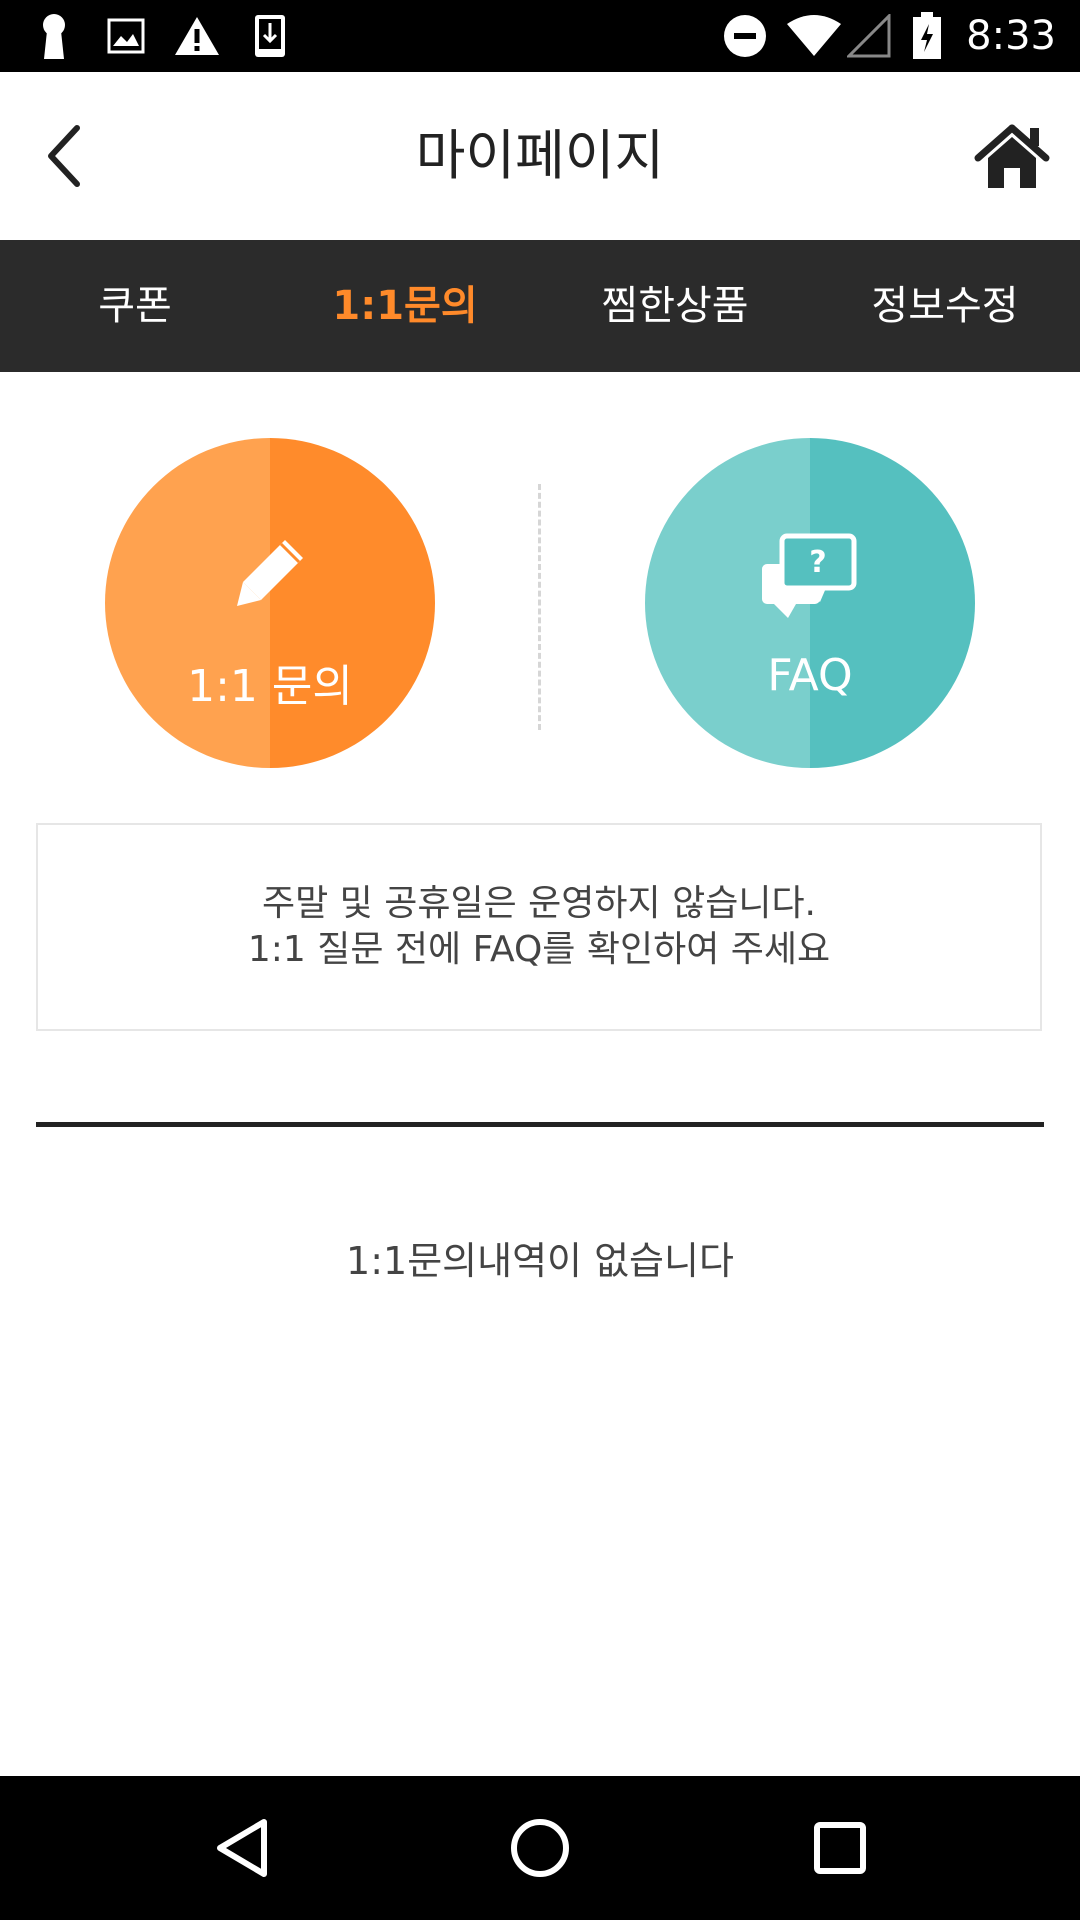 The width and height of the screenshot is (1080, 1920). I want to click on keyhole-icon, so click(54, 36).